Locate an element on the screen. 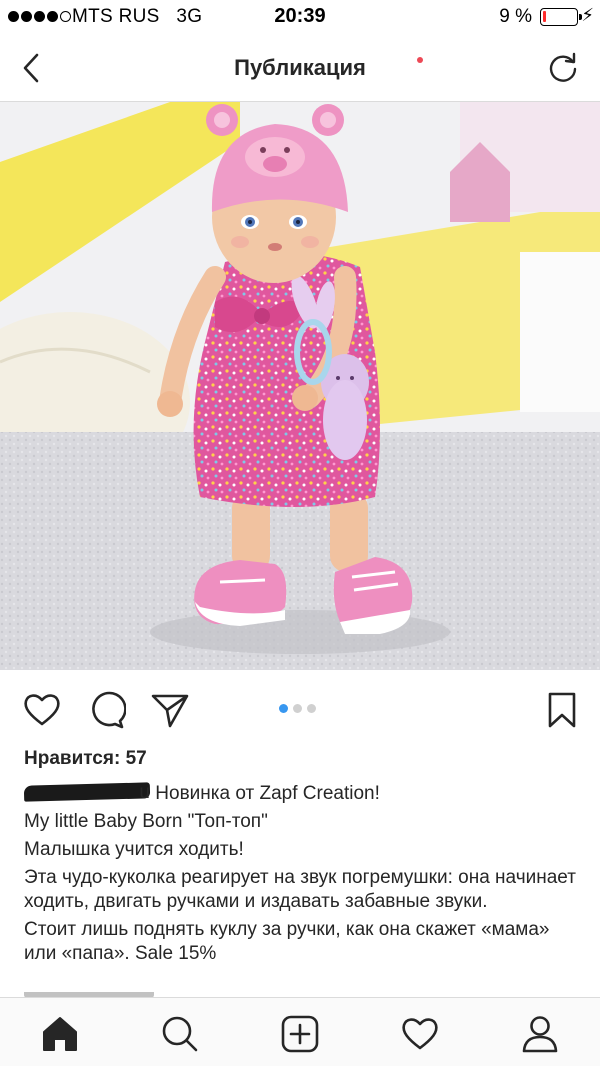  caption-line: Малышка учится ходить! is located at coordinates (134, 849).